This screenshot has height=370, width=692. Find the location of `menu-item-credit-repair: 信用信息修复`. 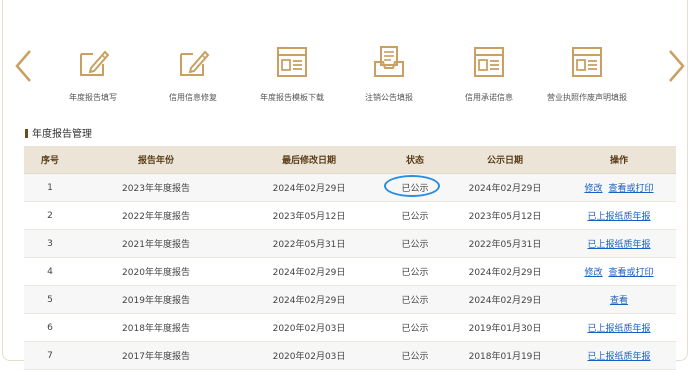

menu-item-credit-repair: 信用信息修复 is located at coordinates (193, 73).